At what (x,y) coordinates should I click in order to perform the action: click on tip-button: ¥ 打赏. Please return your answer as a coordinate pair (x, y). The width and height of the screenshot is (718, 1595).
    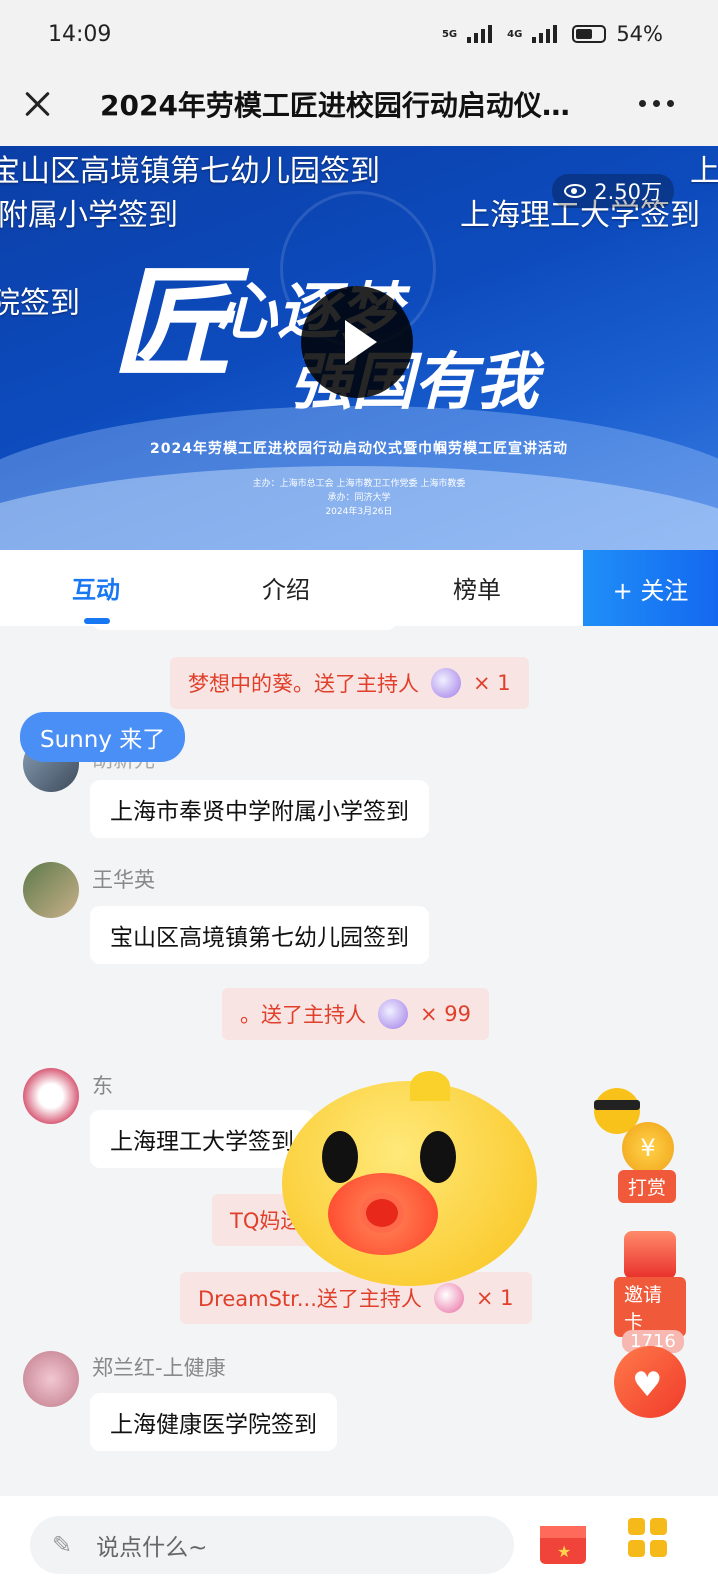
    Looking at the image, I should click on (639, 1145).